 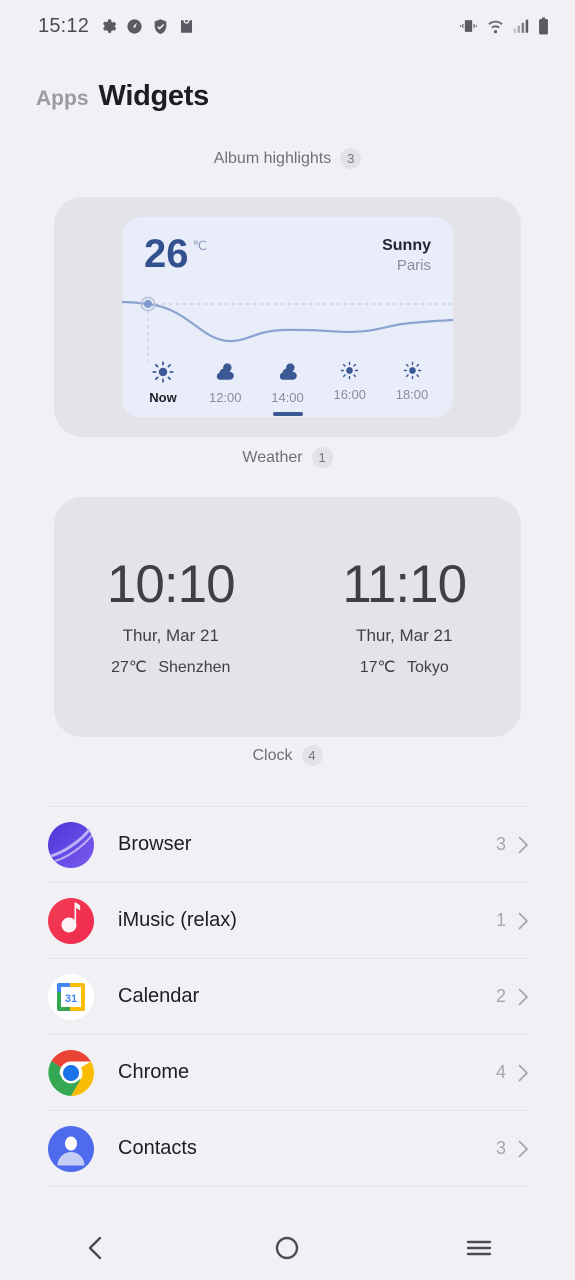 I want to click on weather-hour-label: 18:00, so click(x=412, y=394).